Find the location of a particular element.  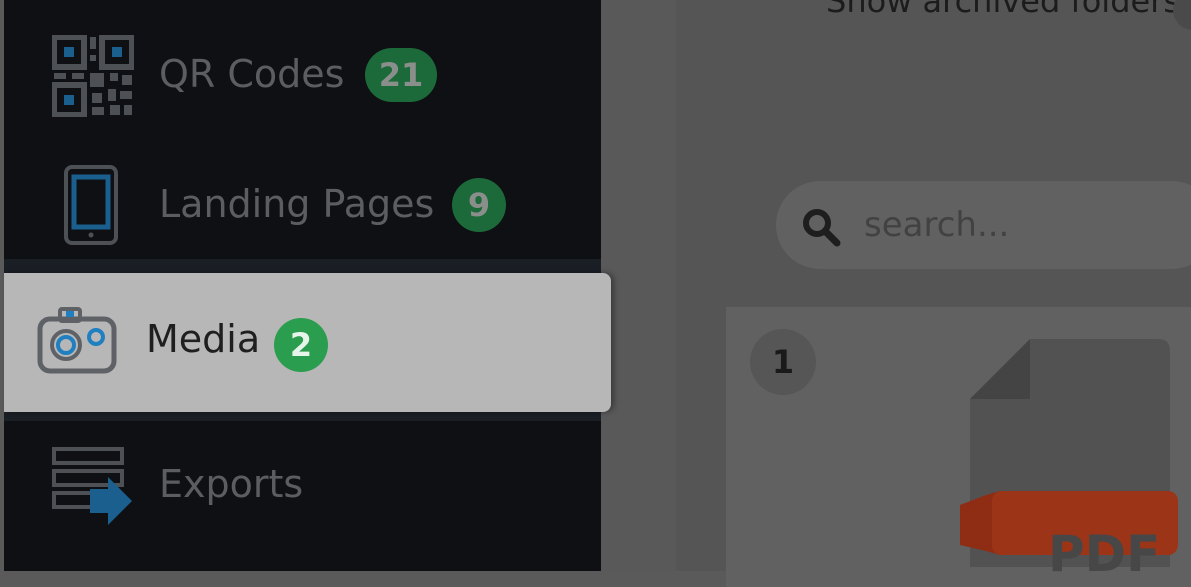

search-input is located at coordinates (1024, 225).